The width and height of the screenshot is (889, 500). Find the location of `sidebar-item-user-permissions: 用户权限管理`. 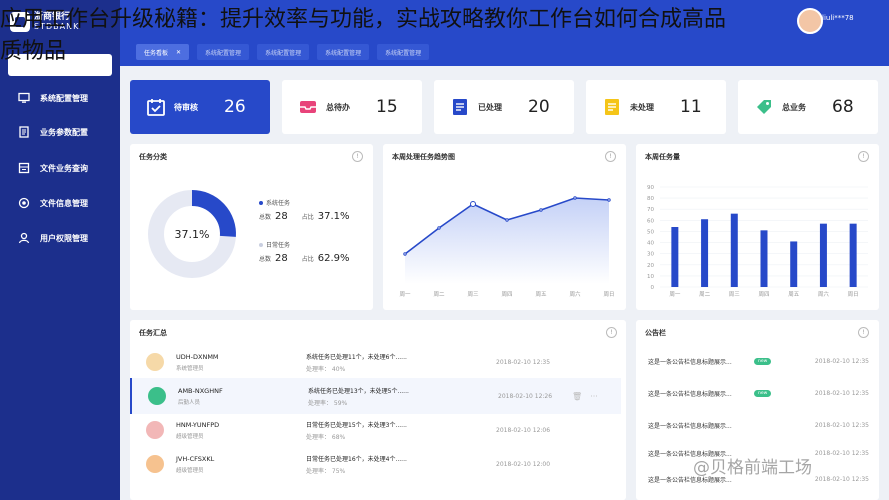

sidebar-item-user-permissions: 用户权限管理 is located at coordinates (60, 238).